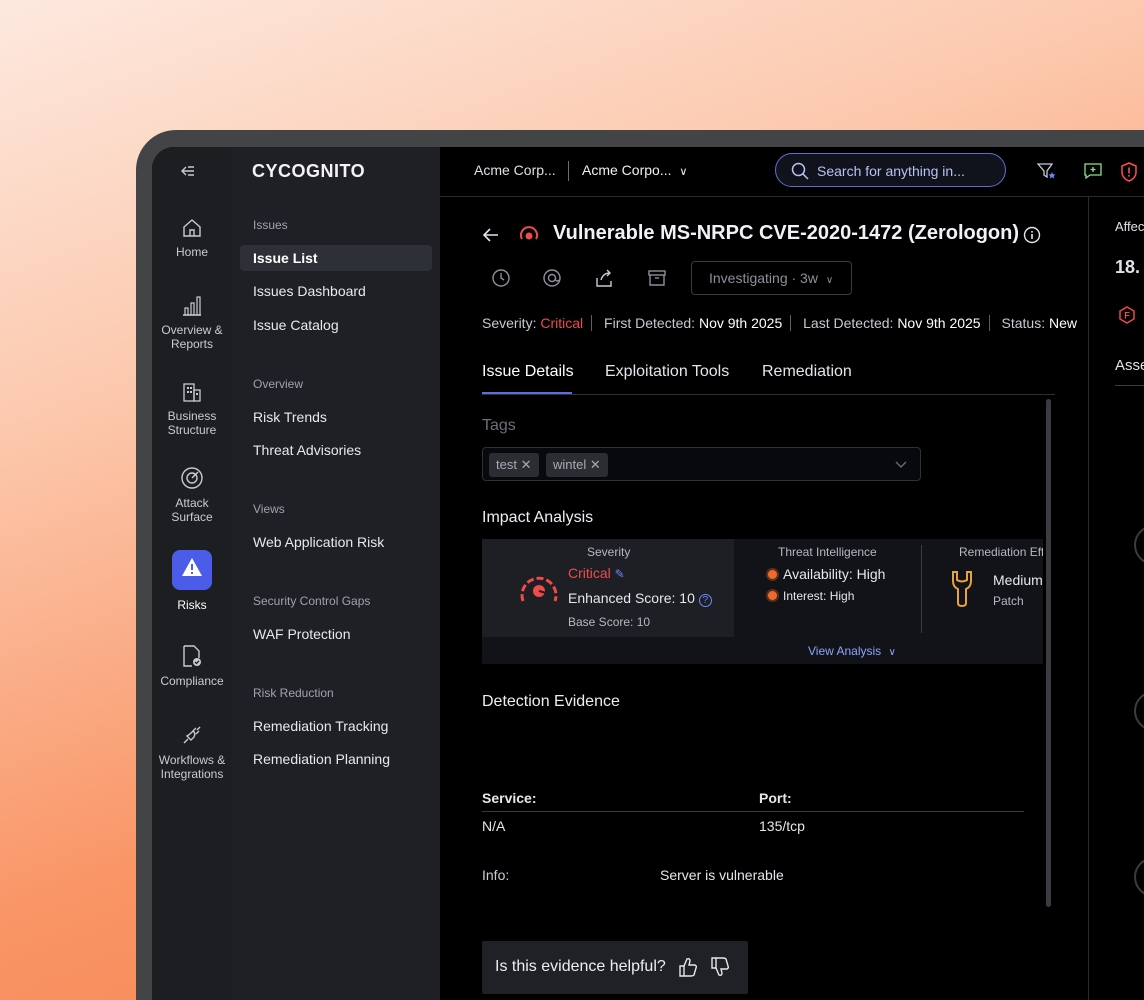  Describe the element at coordinates (290, 417) in the screenshot. I see `nav-item-risk-trends: Risk Trends` at that location.